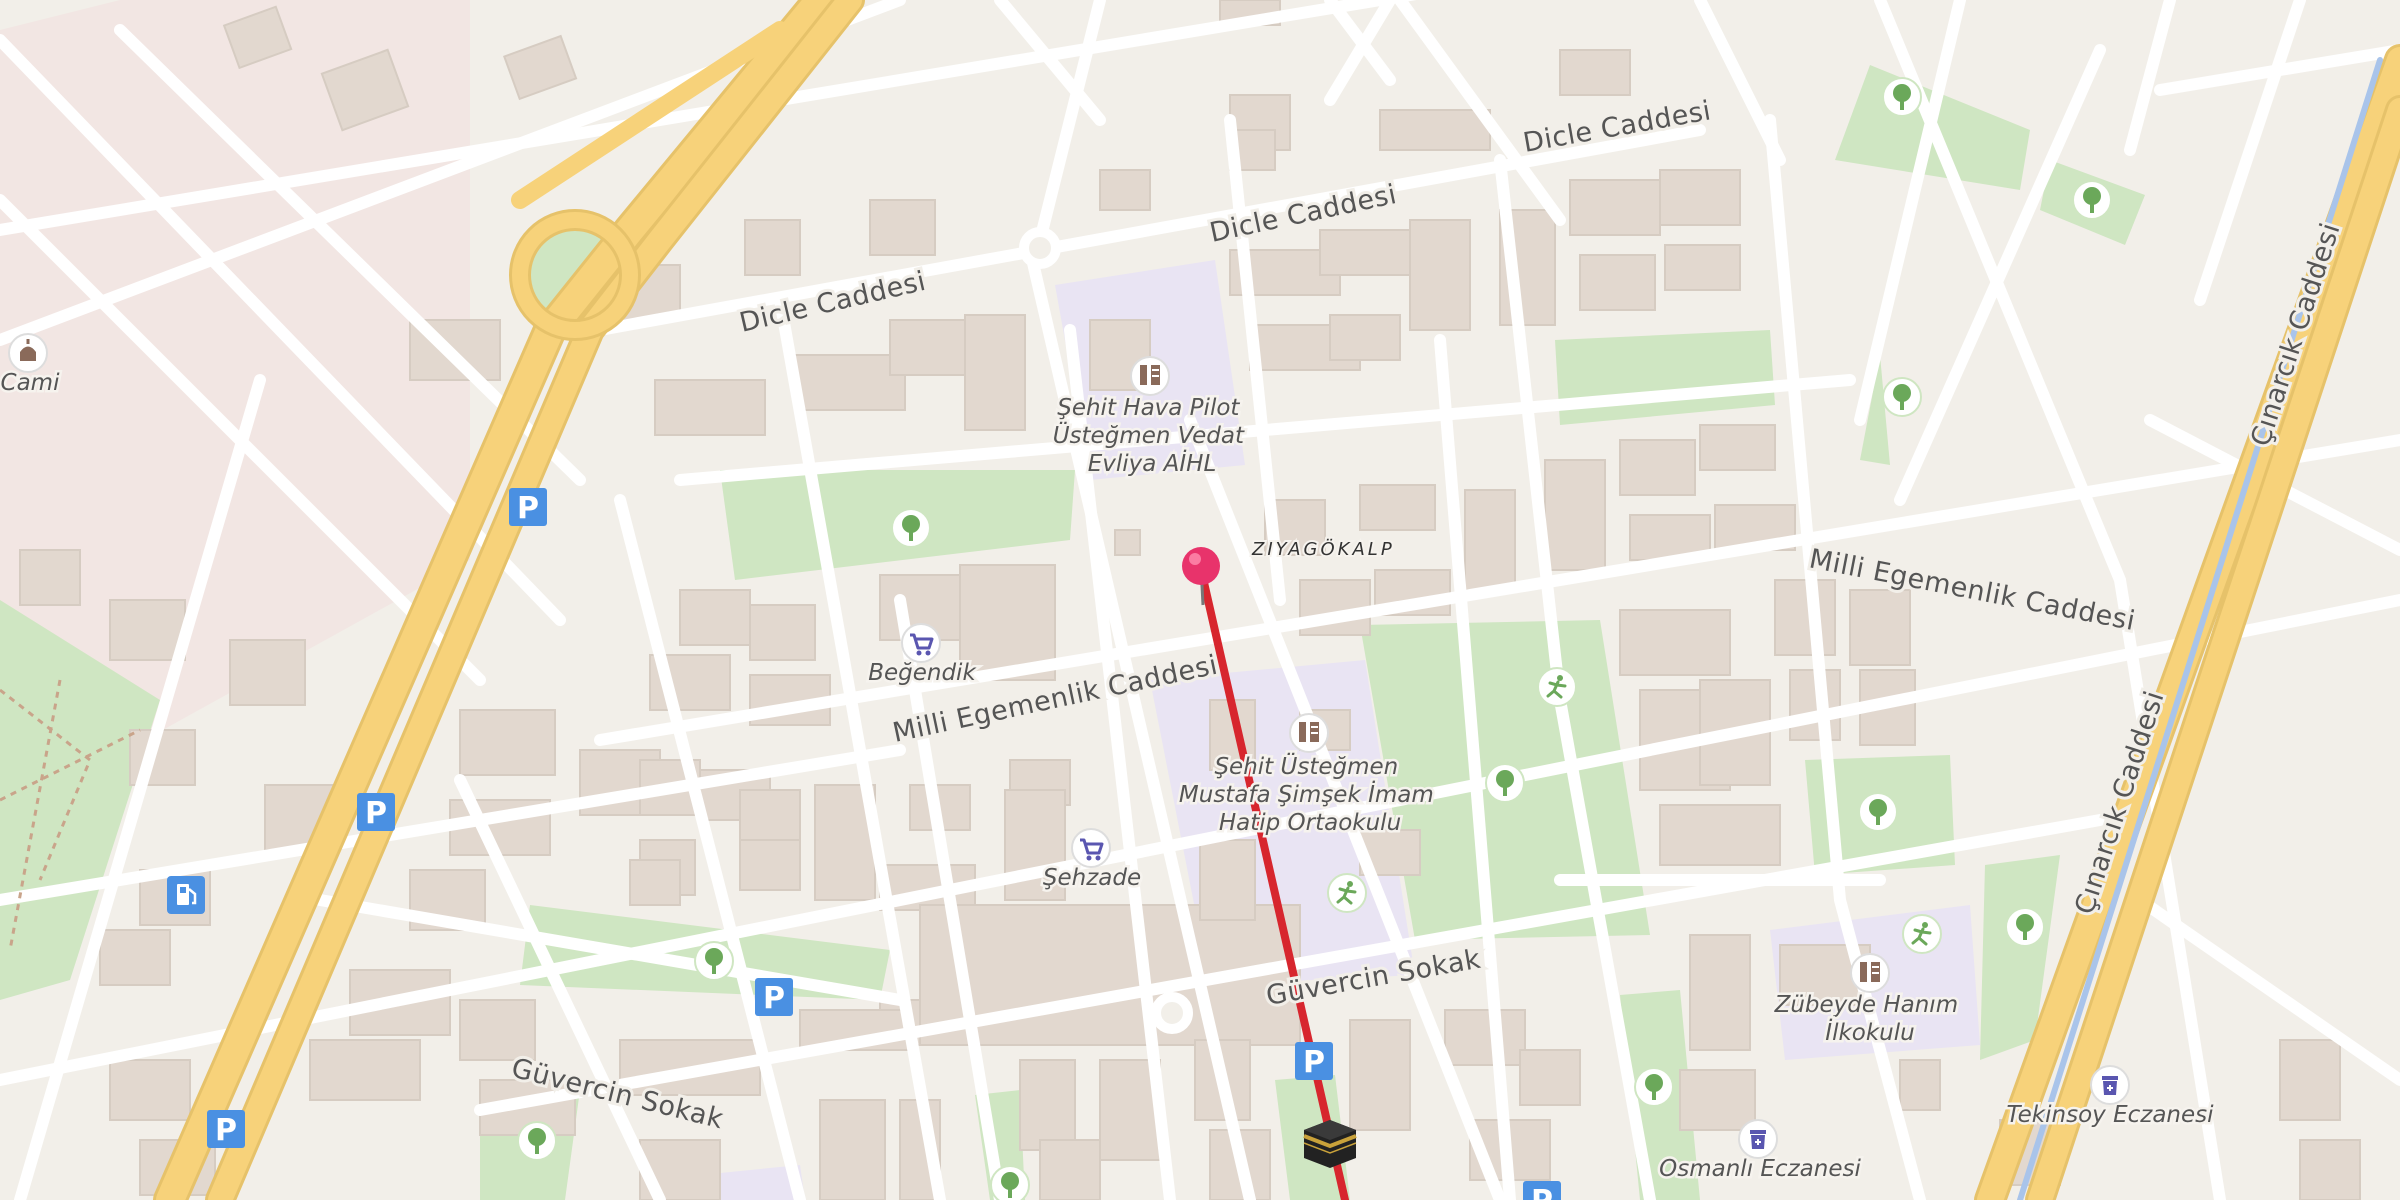 This screenshot has width=2400, height=1200. I want to click on sports-icons, so click(1634, 810).